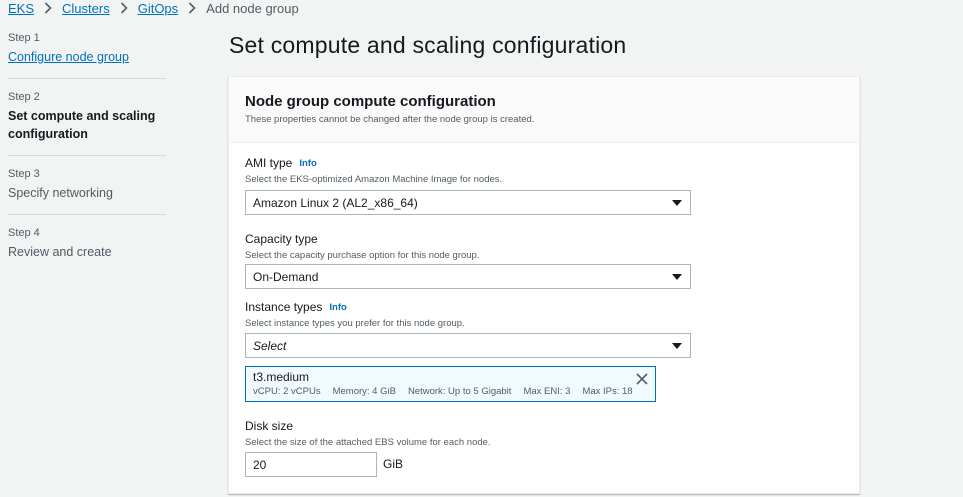 The image size is (963, 497). Describe the element at coordinates (24, 38) in the screenshot. I see `step-number: Step 1` at that location.